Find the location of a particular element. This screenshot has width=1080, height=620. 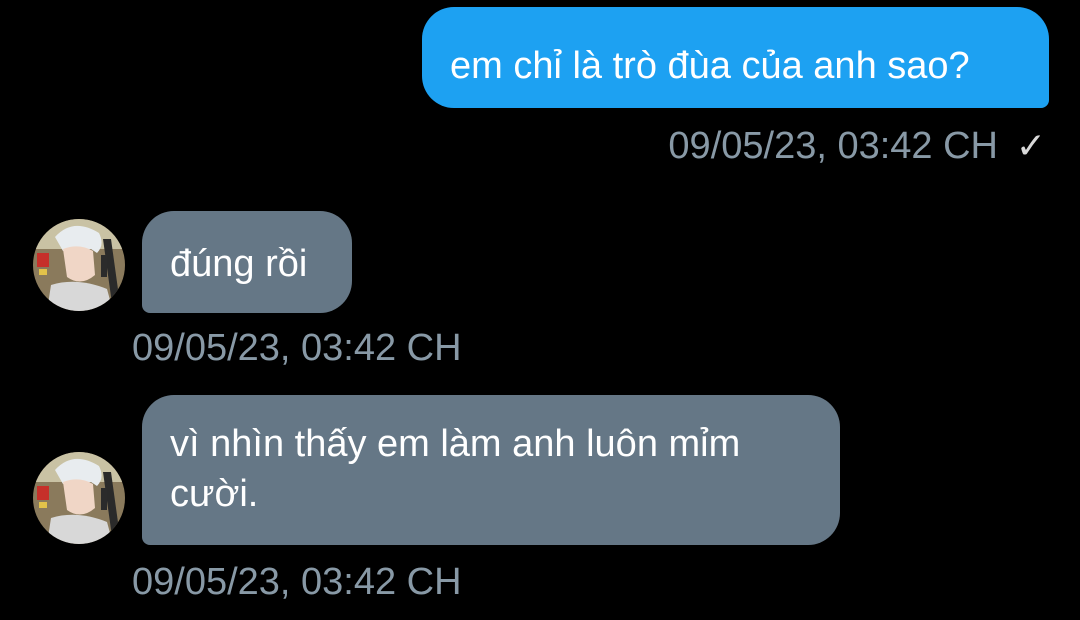

check-icon: ✓ is located at coordinates (1030, 145).